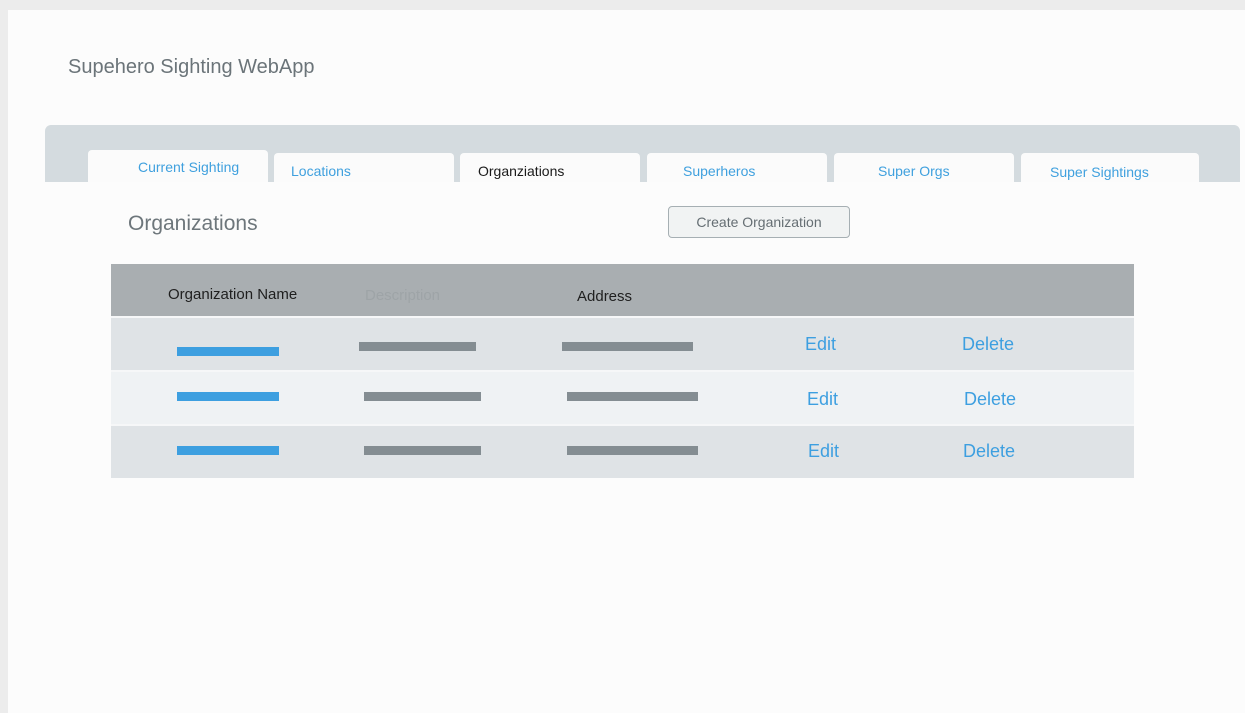 This screenshot has height=713, width=1245. What do you see at coordinates (521, 171) in the screenshot?
I see `tab-label: Organziations` at bounding box center [521, 171].